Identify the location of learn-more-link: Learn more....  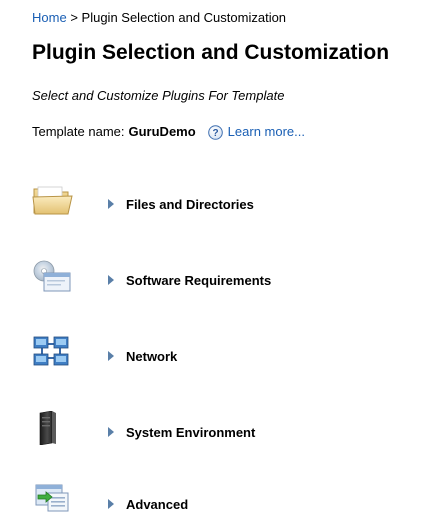
(266, 132).